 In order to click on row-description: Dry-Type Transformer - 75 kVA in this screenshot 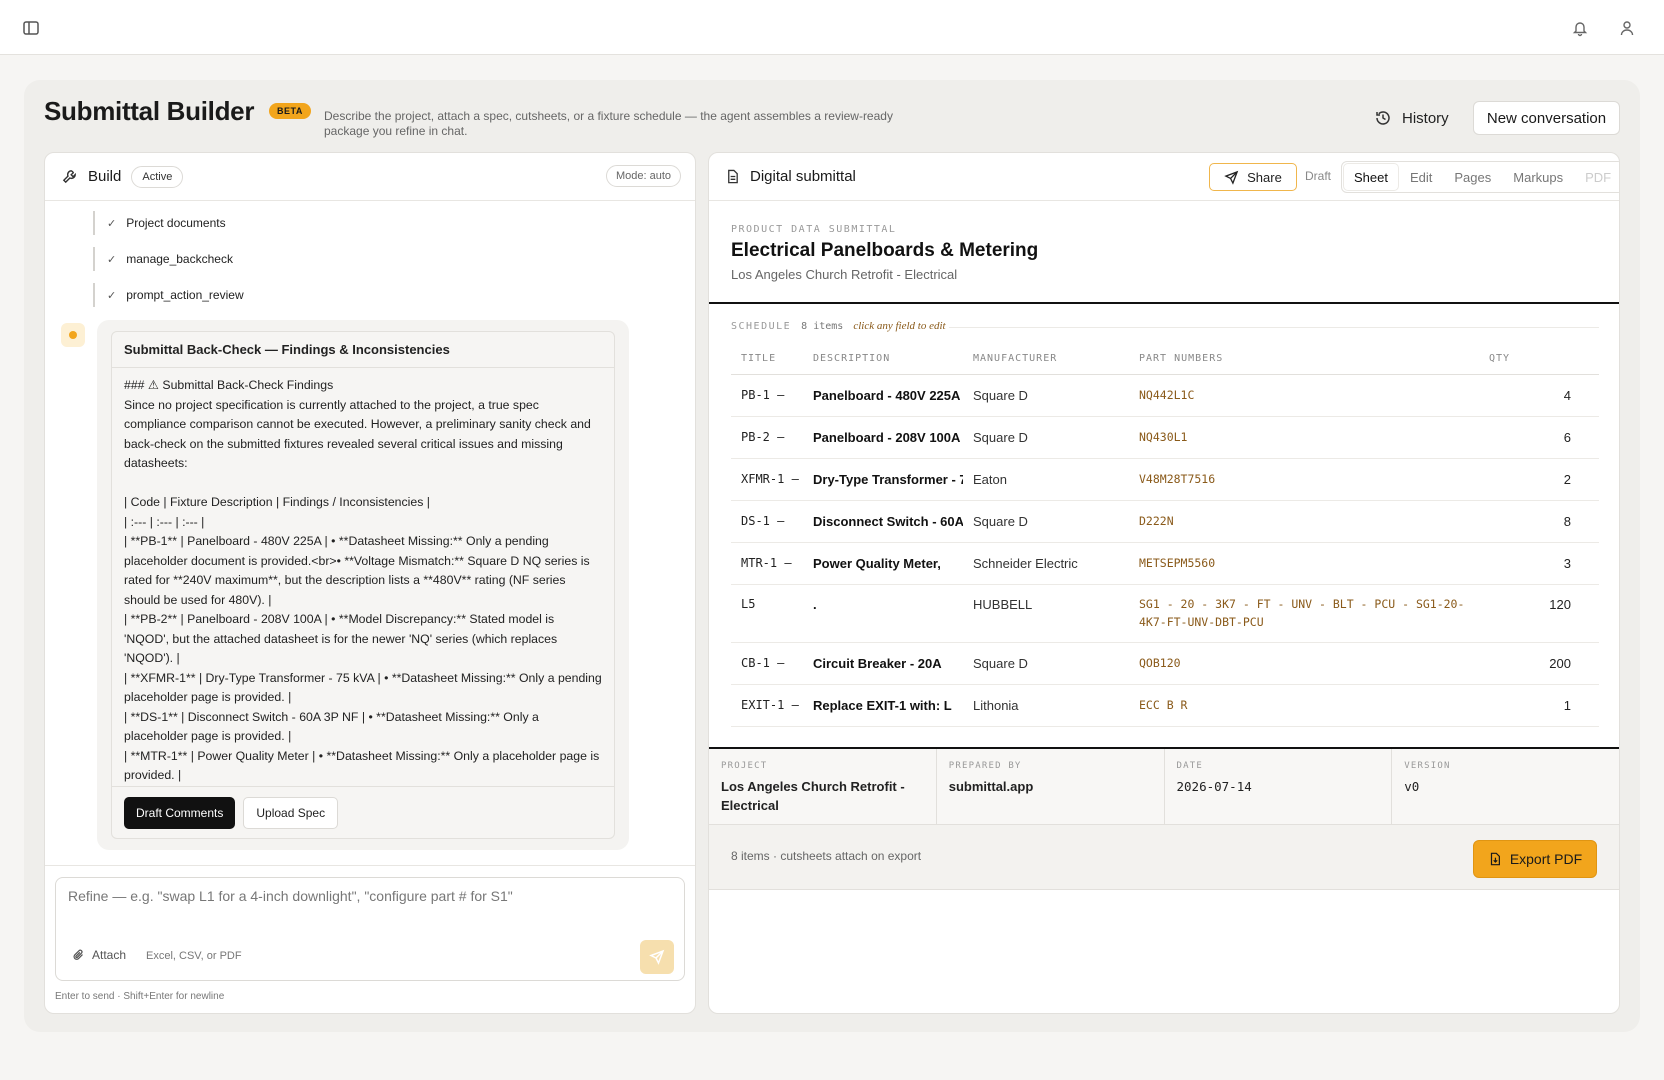, I will do `click(883, 479)`.